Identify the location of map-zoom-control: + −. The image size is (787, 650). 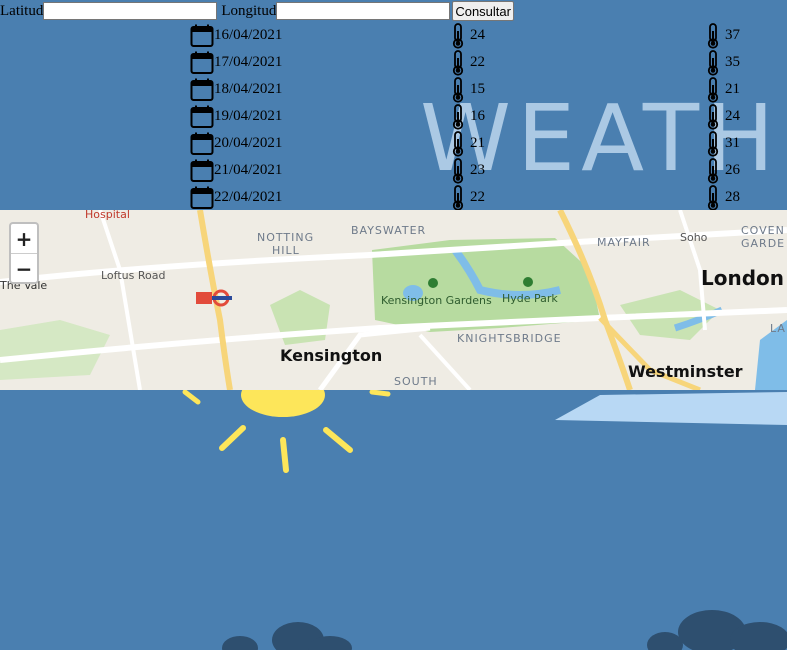
(24, 253).